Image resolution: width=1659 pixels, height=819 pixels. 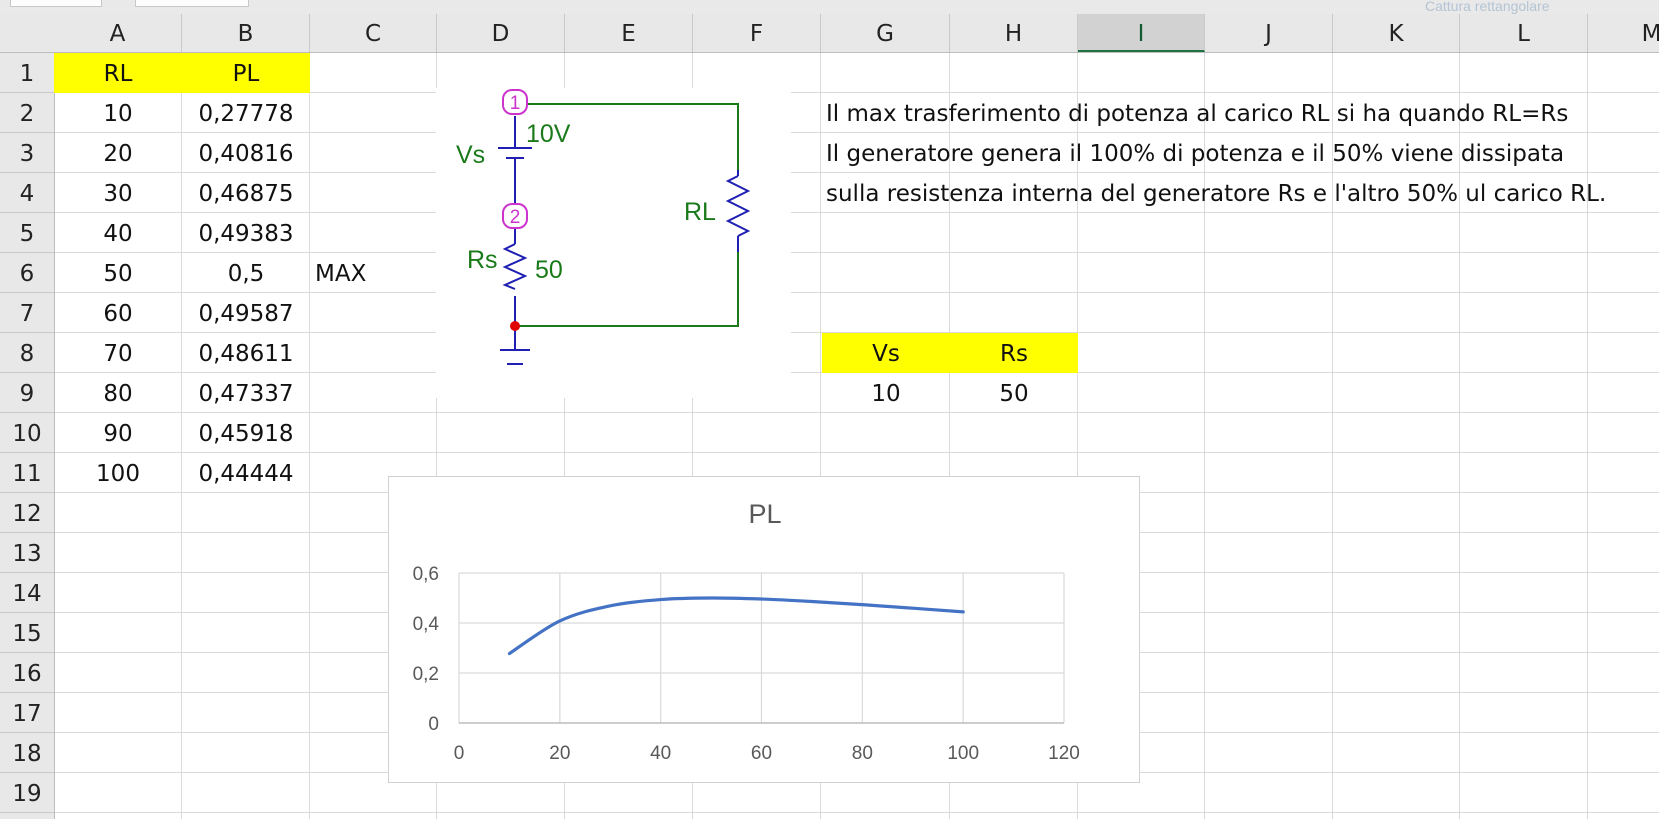 I want to click on x-tick-label: 60, so click(x=761, y=753).